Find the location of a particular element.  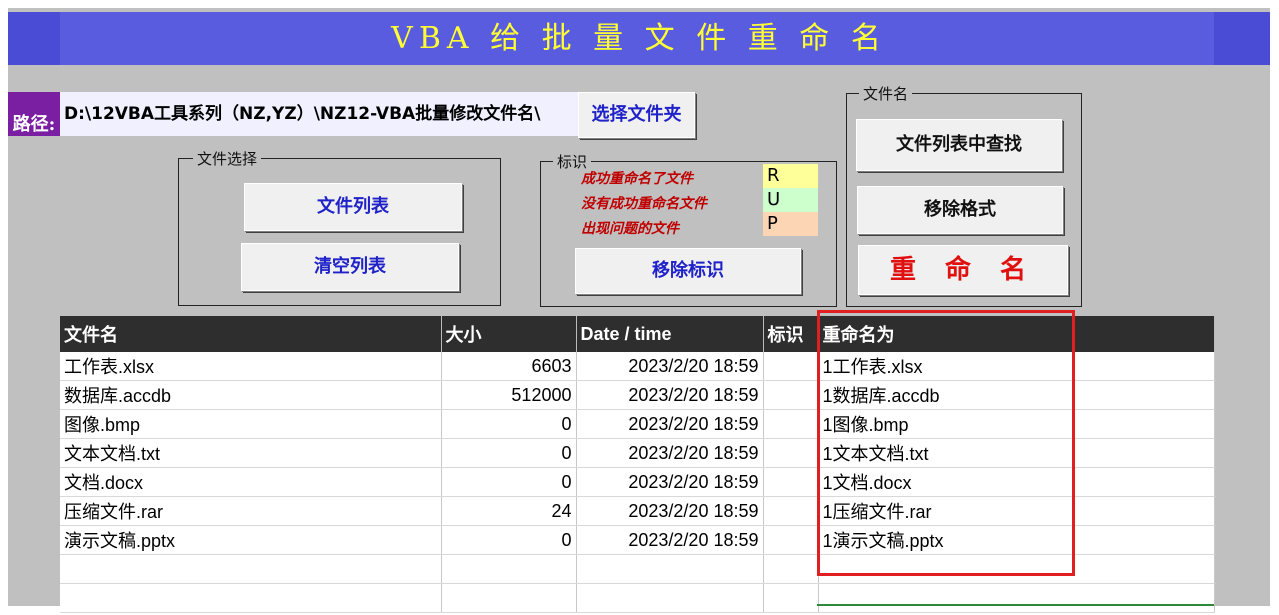

legend-renamed-label: 成功重命名了文件 is located at coordinates (637, 179).